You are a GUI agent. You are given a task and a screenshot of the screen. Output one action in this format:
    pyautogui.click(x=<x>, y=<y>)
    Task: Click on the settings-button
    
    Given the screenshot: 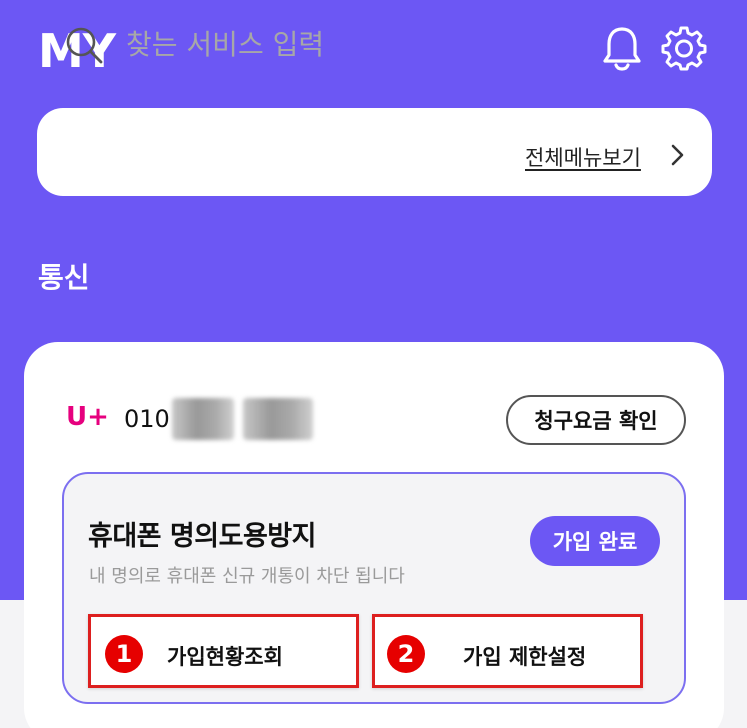 What is the action you would take?
    pyautogui.click(x=684, y=48)
    